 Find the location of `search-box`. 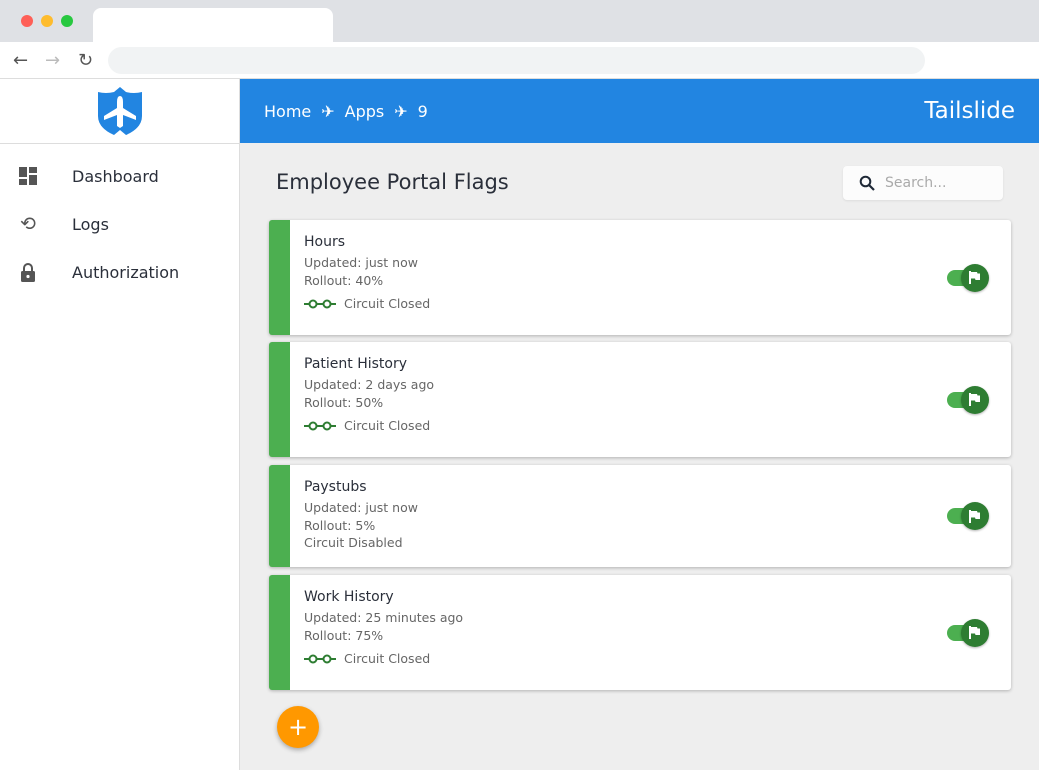

search-box is located at coordinates (923, 183).